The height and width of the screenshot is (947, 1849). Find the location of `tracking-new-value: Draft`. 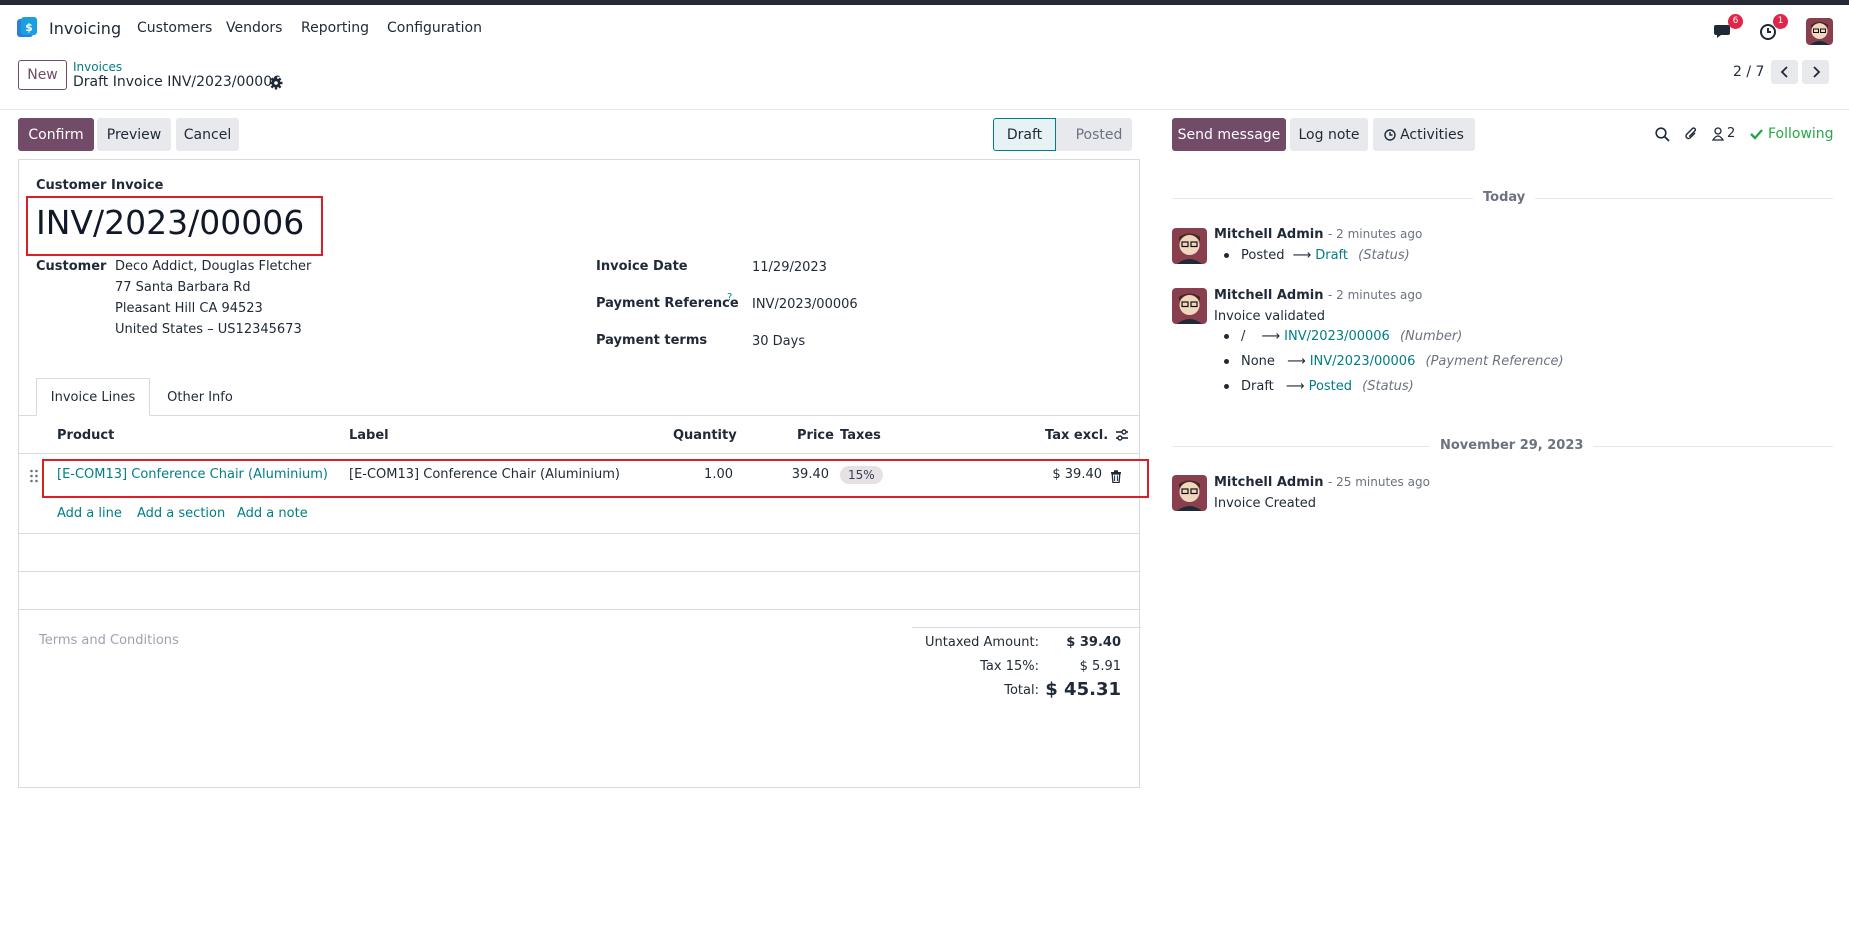

tracking-new-value: Draft is located at coordinates (1332, 255).